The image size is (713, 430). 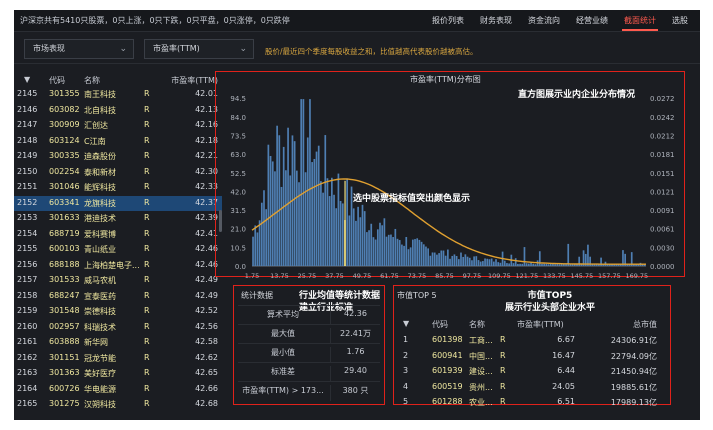 I want to click on y2-tick-label: 0.0061, so click(x=662, y=230).